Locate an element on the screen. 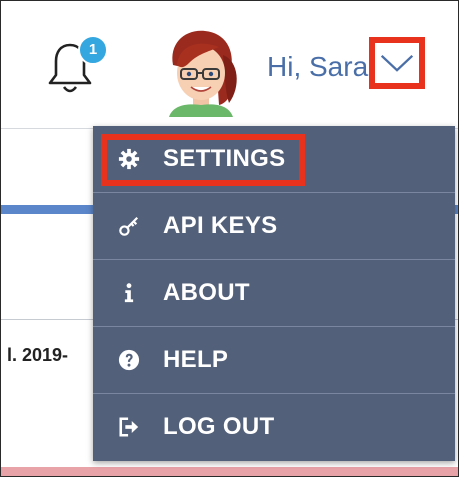 Image resolution: width=459 pixels, height=477 pixels. menu-item-label: ABOUT is located at coordinates (206, 292).